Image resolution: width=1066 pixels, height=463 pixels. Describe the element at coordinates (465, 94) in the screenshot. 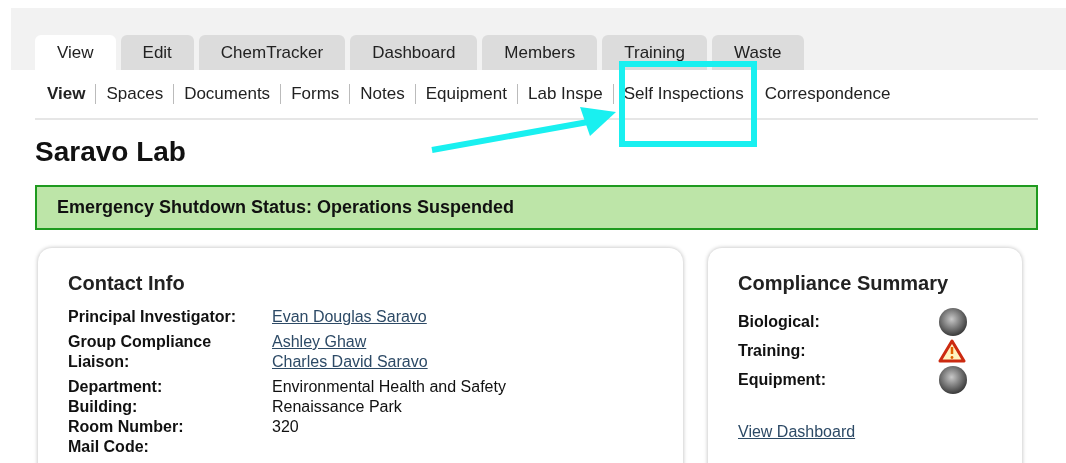

I see `subnav-link: Equipment` at that location.